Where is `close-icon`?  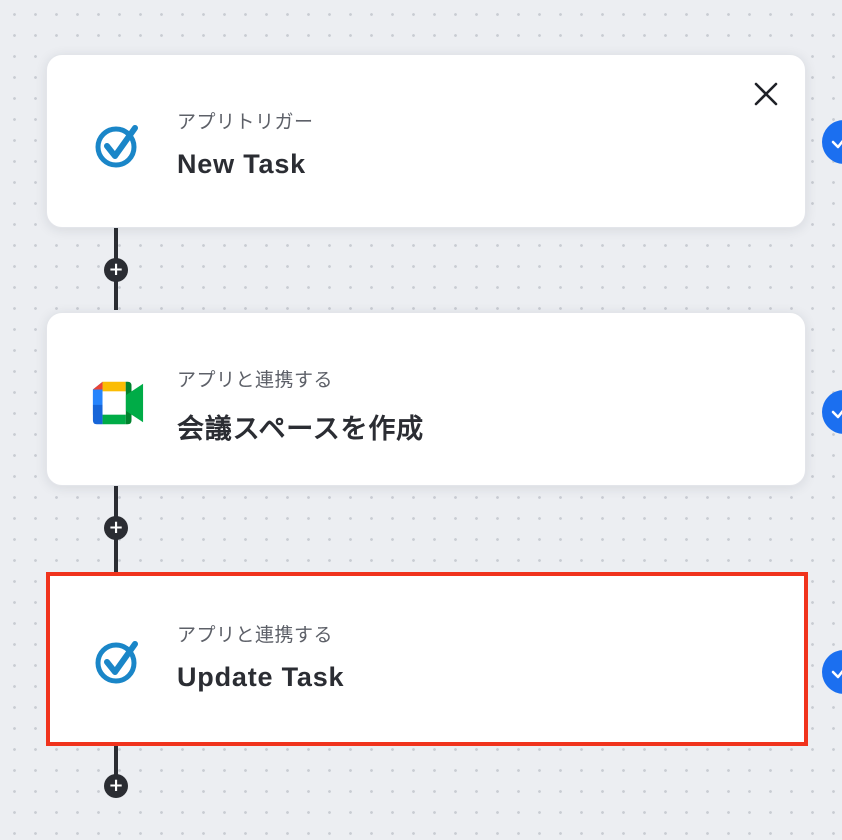
close-icon is located at coordinates (766, 94).